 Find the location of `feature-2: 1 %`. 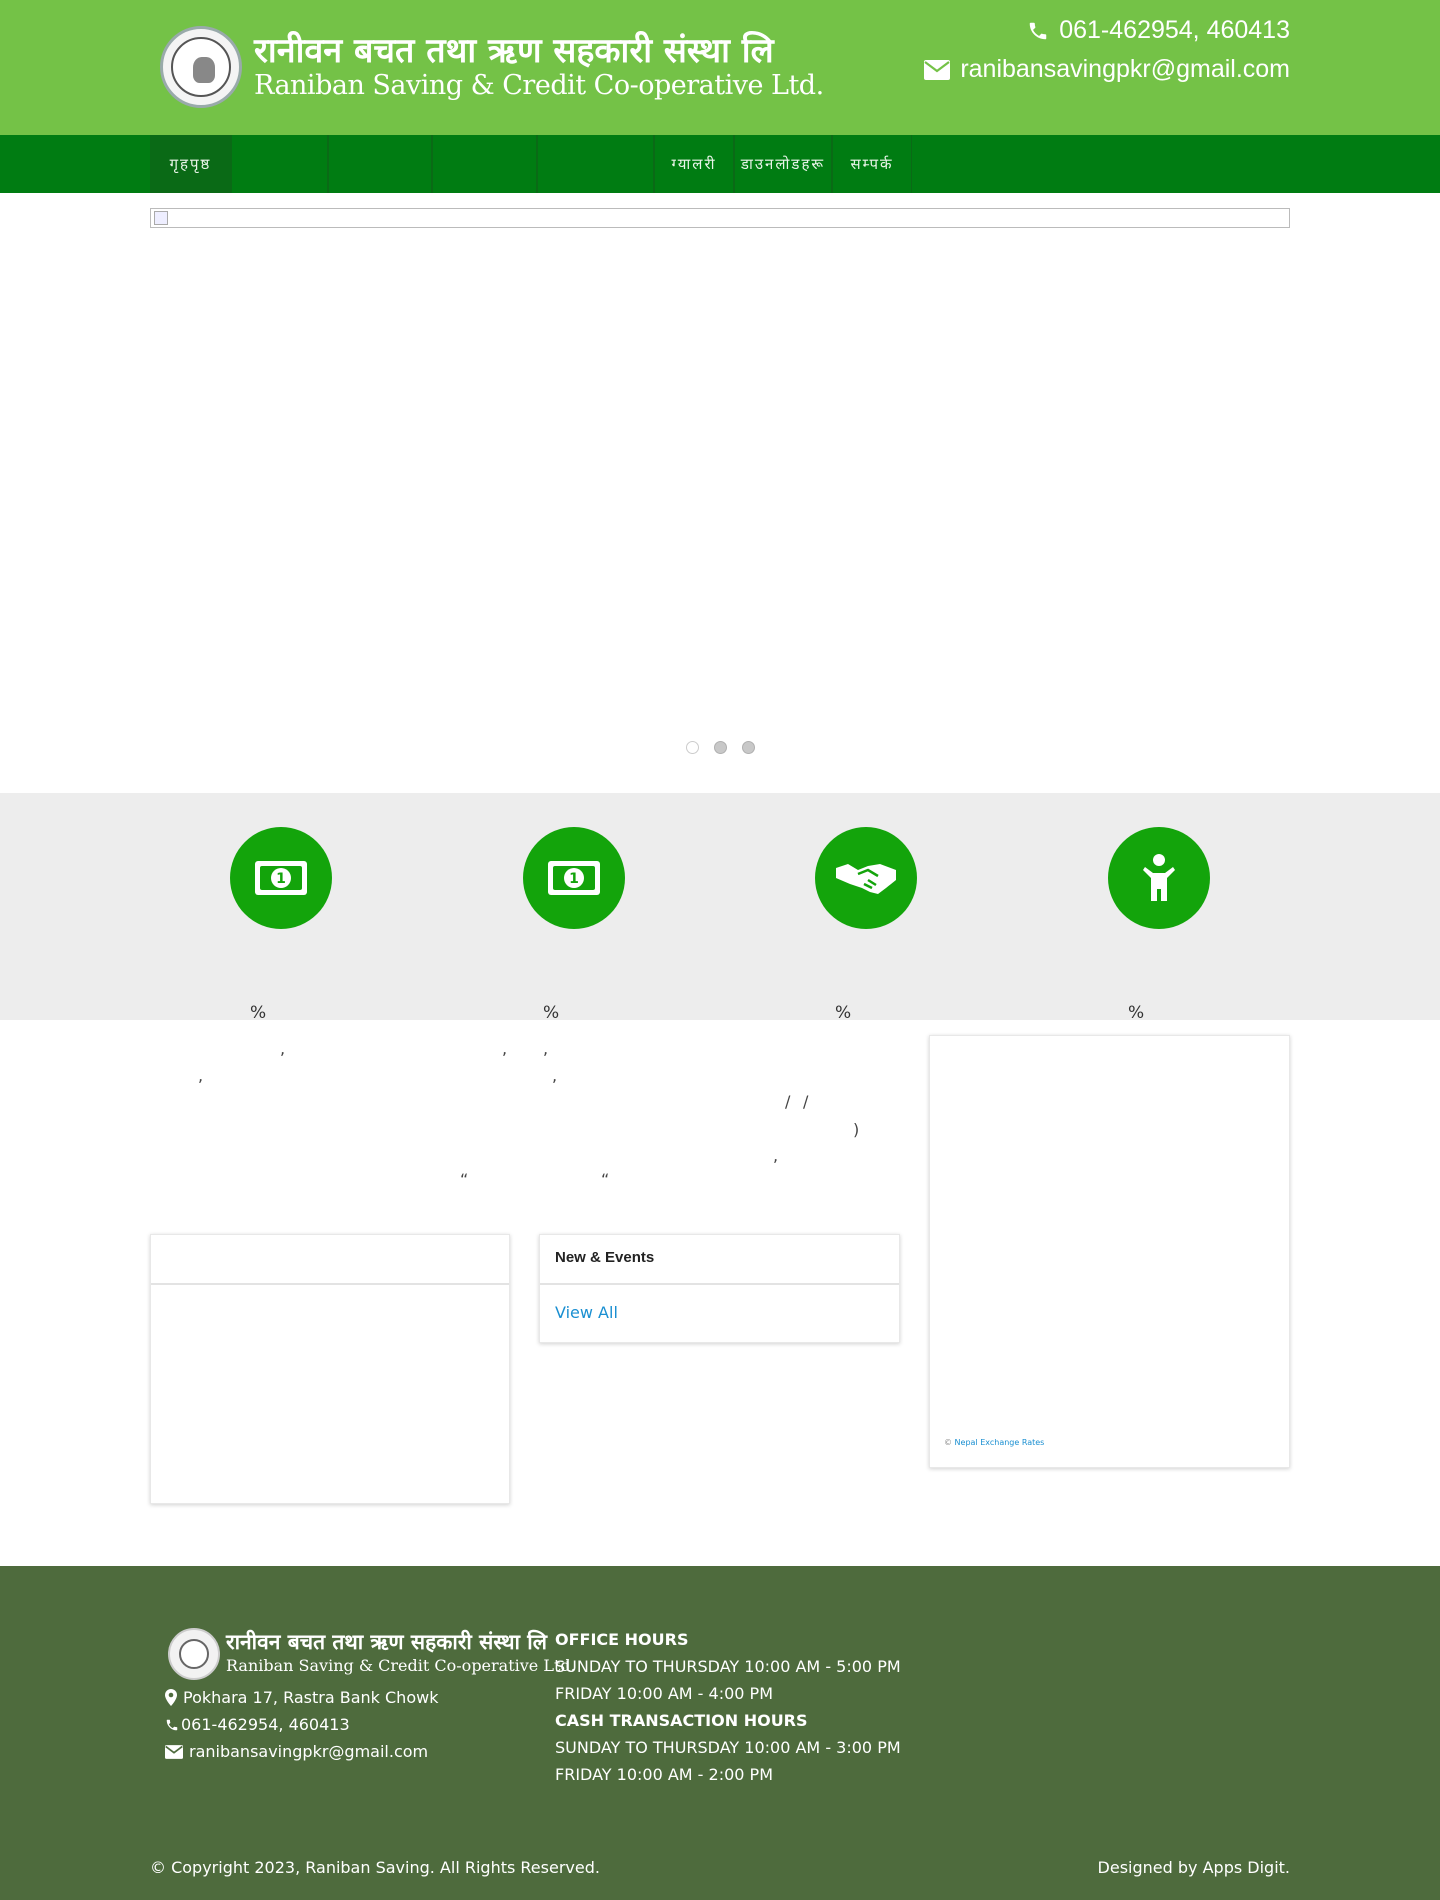

feature-2: 1 % is located at coordinates (574, 925).